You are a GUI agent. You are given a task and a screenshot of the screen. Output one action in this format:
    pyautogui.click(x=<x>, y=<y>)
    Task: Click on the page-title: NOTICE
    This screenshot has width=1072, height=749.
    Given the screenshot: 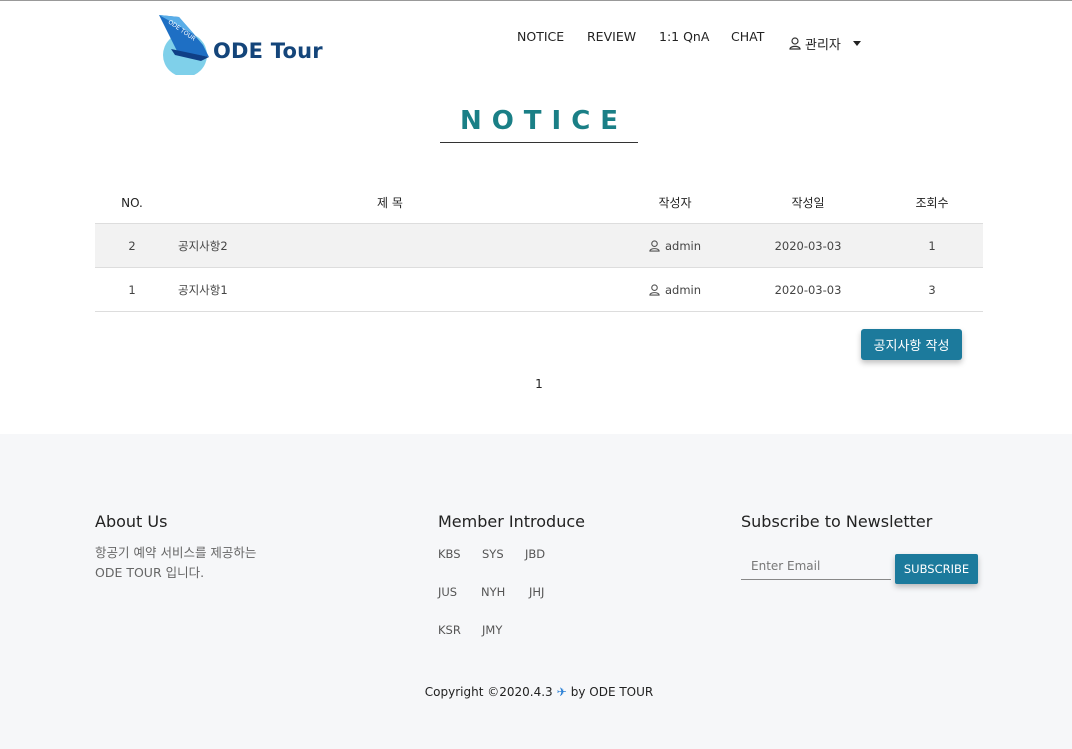 What is the action you would take?
    pyautogui.click(x=544, y=121)
    